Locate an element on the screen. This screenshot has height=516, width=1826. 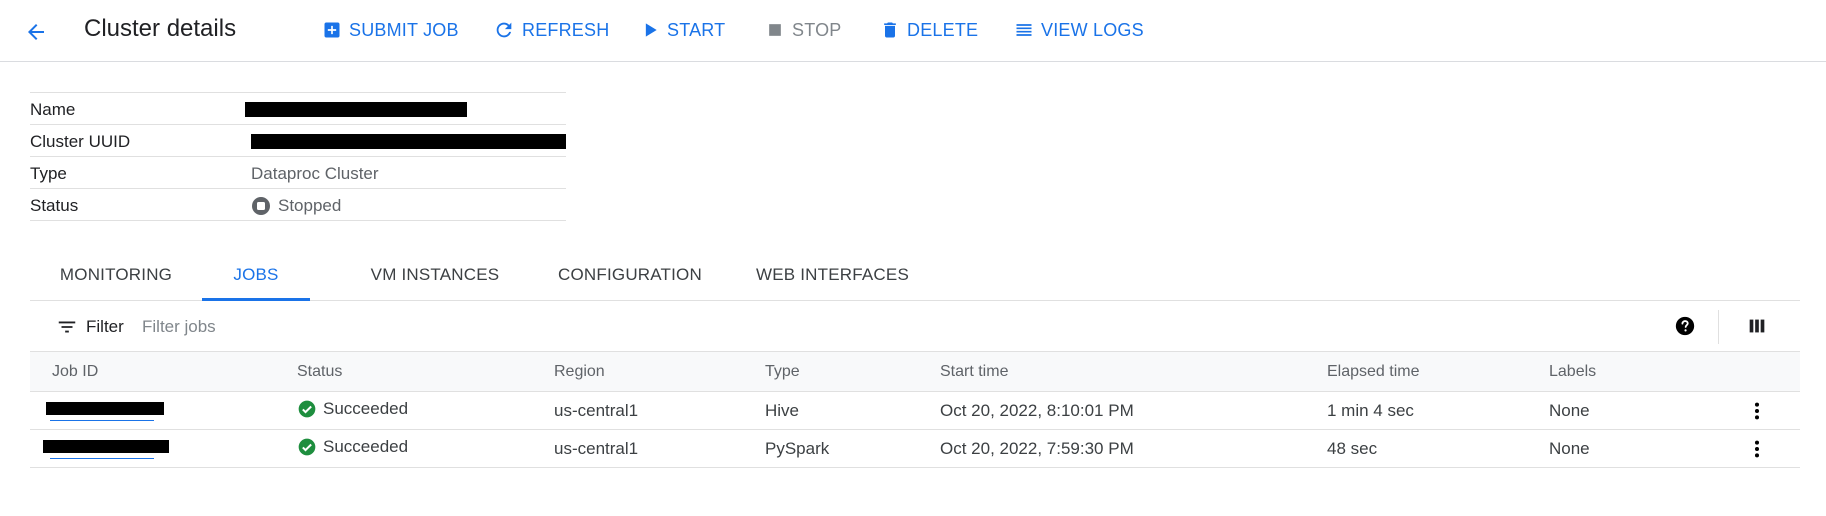
tab-configuration: CONFIGURATION is located at coordinates (630, 278).